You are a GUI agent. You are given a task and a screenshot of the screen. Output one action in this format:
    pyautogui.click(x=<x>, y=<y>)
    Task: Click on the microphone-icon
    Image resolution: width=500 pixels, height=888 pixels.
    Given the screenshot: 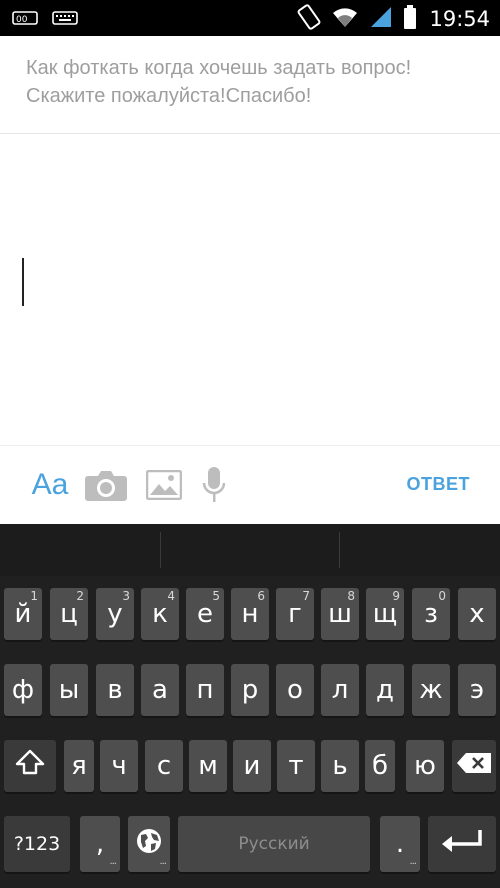 What is the action you would take?
    pyautogui.click(x=214, y=485)
    